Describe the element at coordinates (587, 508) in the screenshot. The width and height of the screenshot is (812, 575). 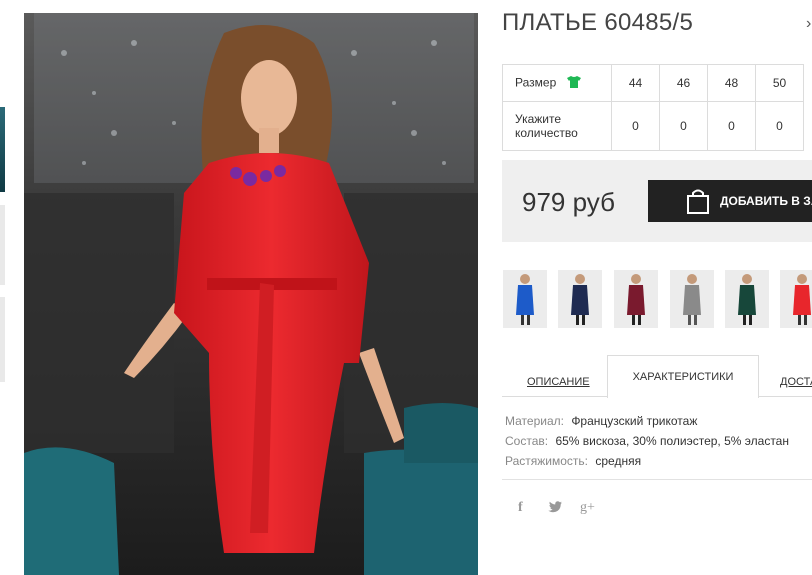
I see `google-plus-icon: g+` at that location.